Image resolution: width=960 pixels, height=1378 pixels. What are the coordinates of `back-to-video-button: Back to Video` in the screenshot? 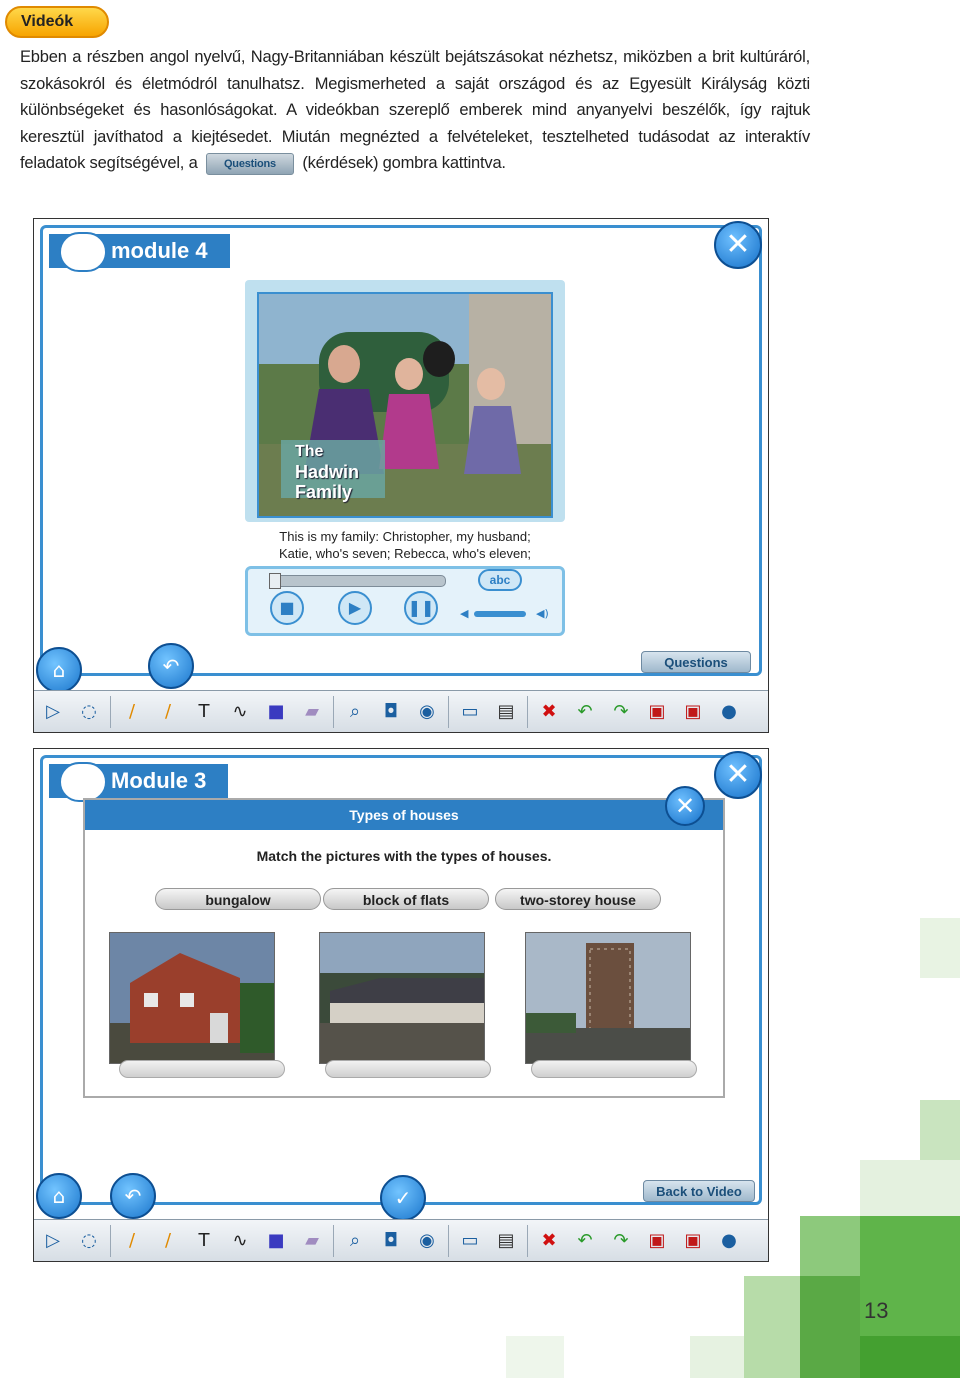 It's located at (699, 1191).